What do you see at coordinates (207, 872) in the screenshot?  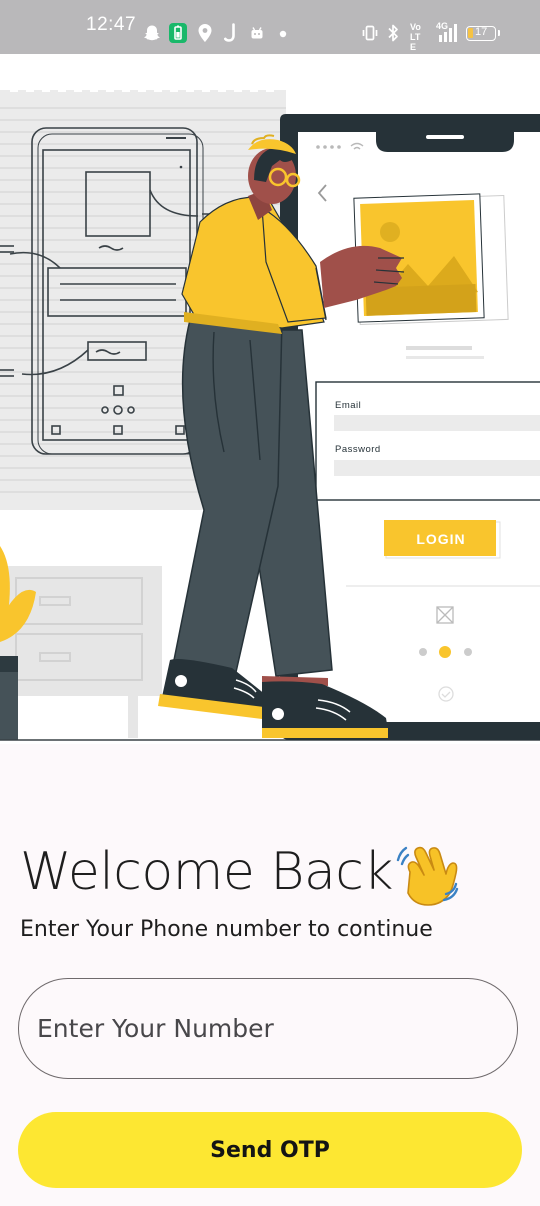 I see `welcome-title: Welcome Back` at bounding box center [207, 872].